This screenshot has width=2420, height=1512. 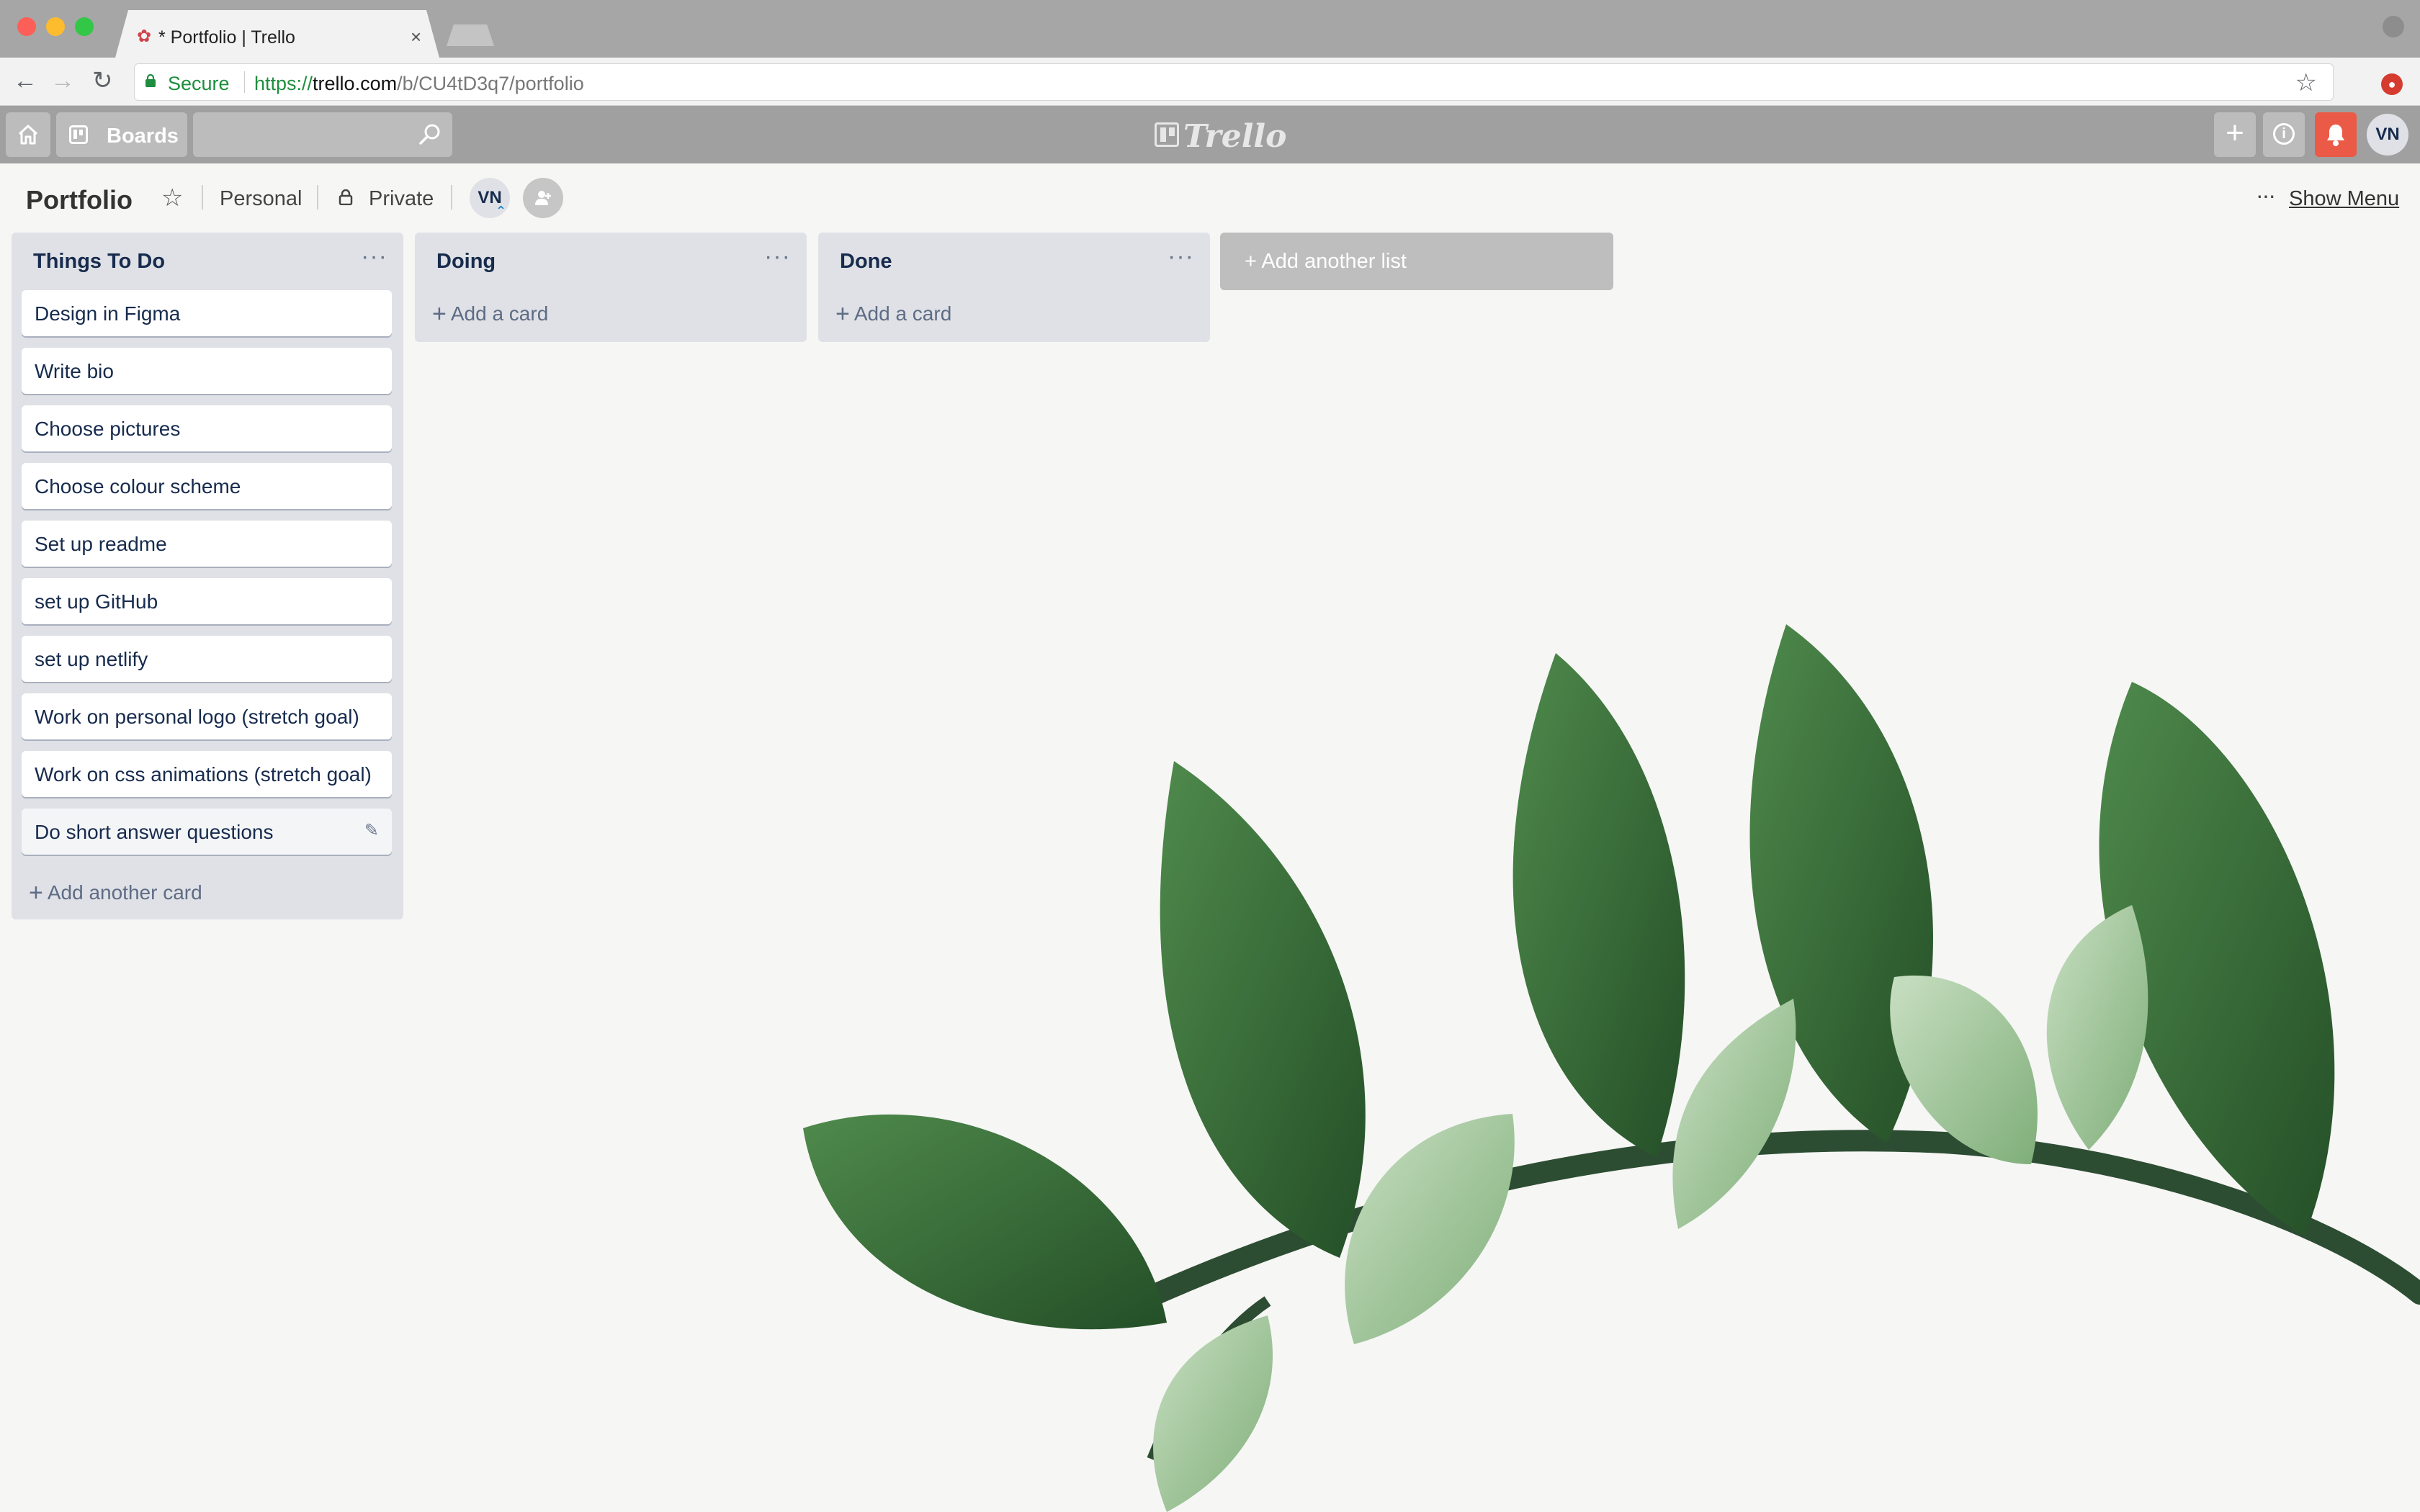 What do you see at coordinates (490, 83) in the screenshot?
I see `url-path: /b/CU4tD3q7/portfolio` at bounding box center [490, 83].